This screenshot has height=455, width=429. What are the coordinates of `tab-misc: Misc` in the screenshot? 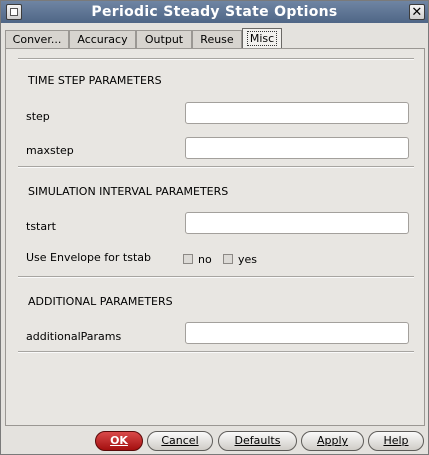 It's located at (262, 38).